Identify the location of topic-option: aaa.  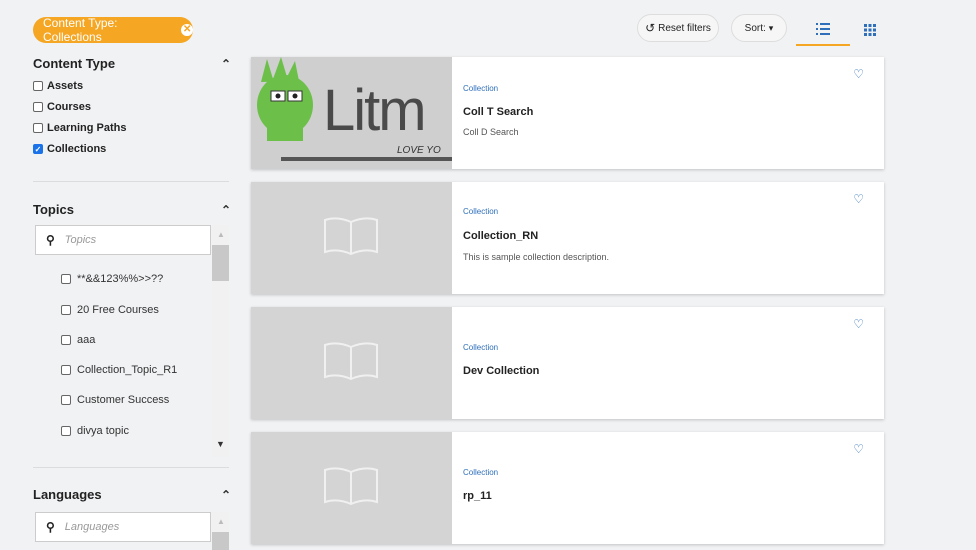
(78, 340).